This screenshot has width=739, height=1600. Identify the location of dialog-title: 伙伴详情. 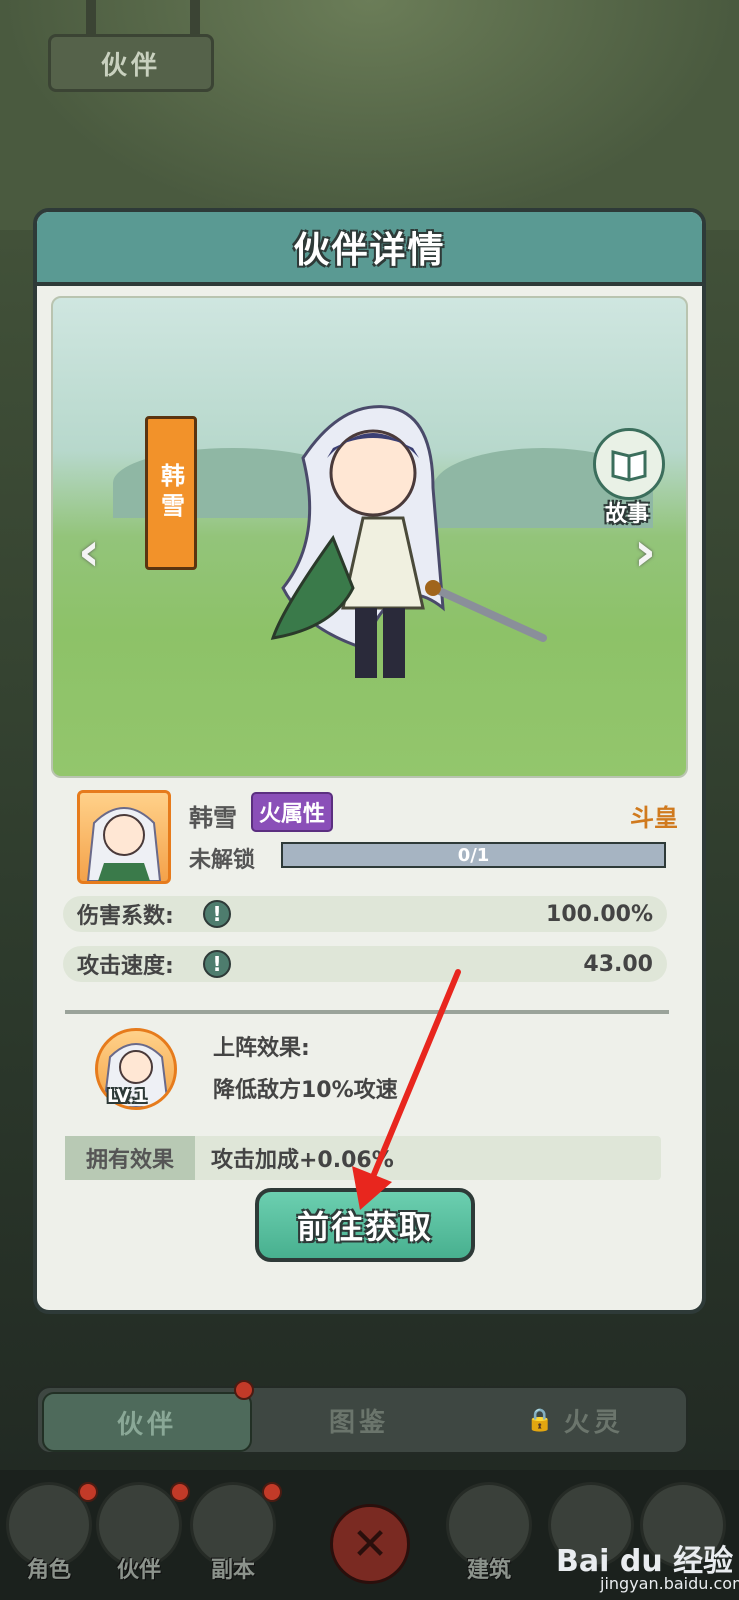
(369, 250).